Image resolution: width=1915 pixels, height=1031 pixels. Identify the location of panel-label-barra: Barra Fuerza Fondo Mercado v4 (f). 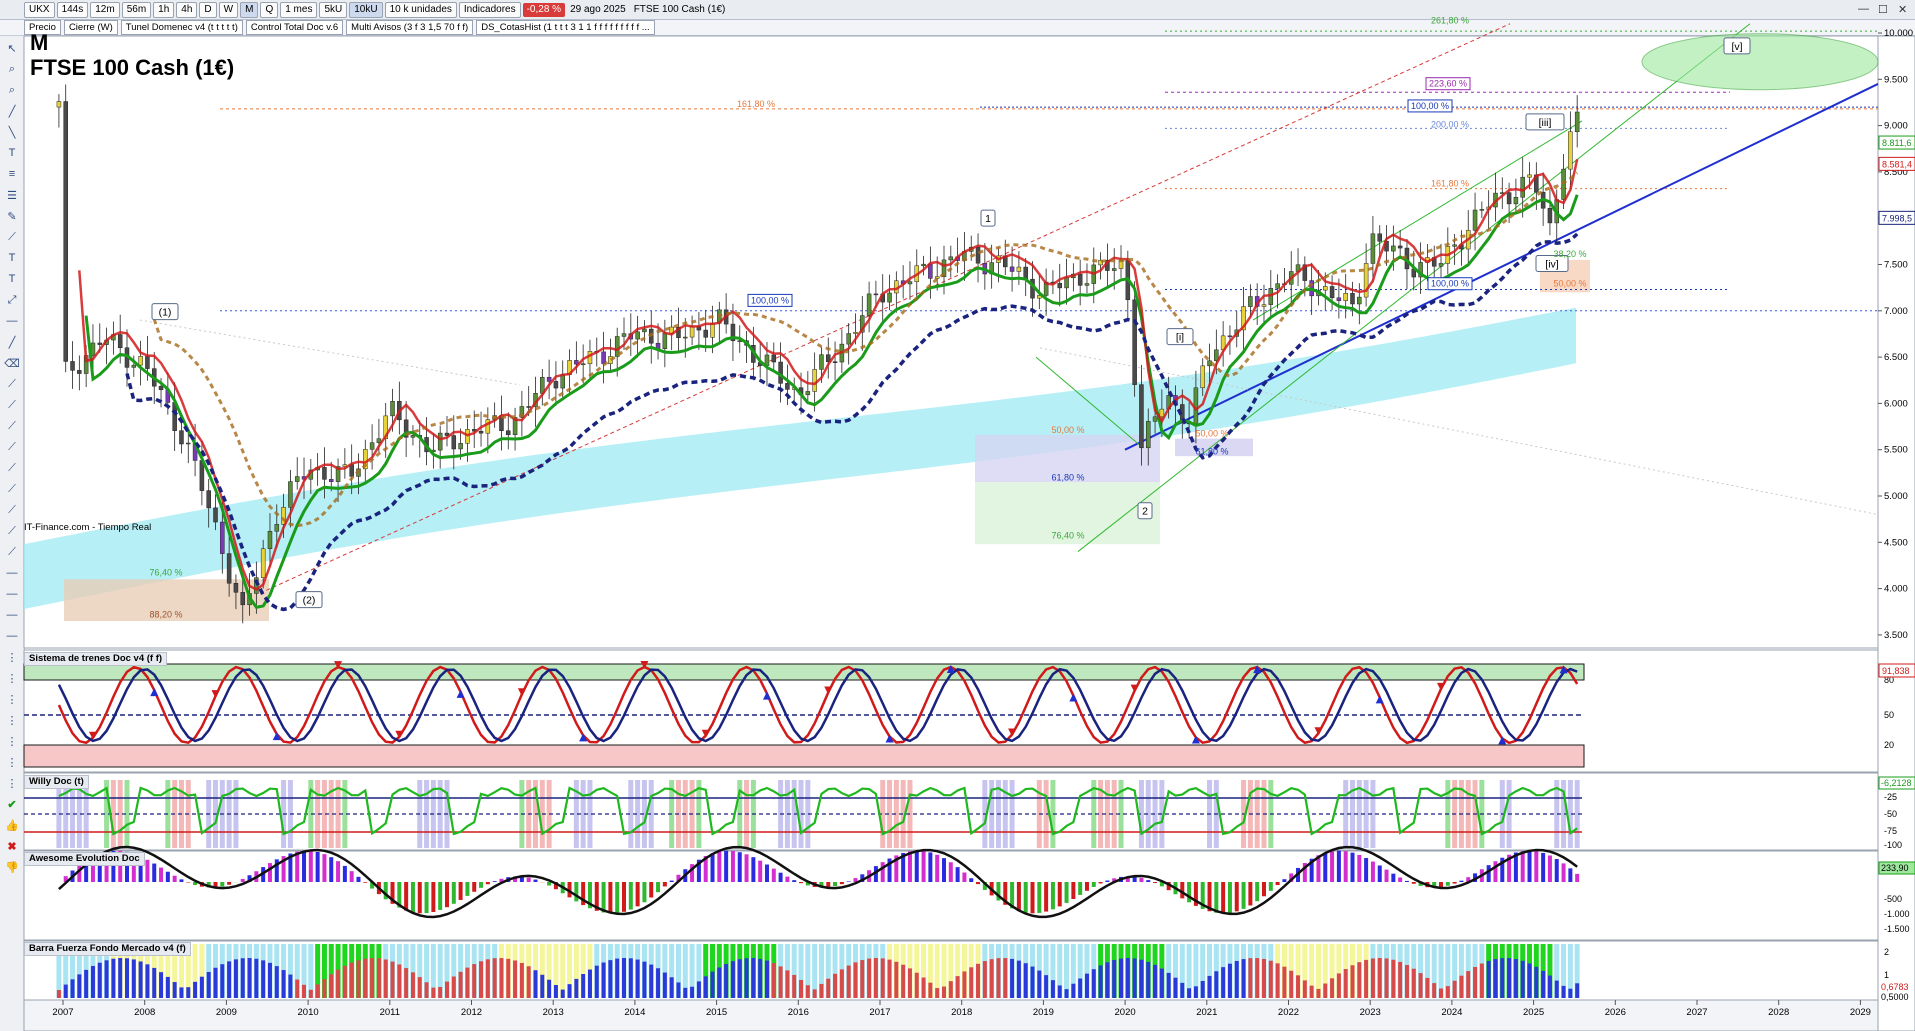
(107, 949).